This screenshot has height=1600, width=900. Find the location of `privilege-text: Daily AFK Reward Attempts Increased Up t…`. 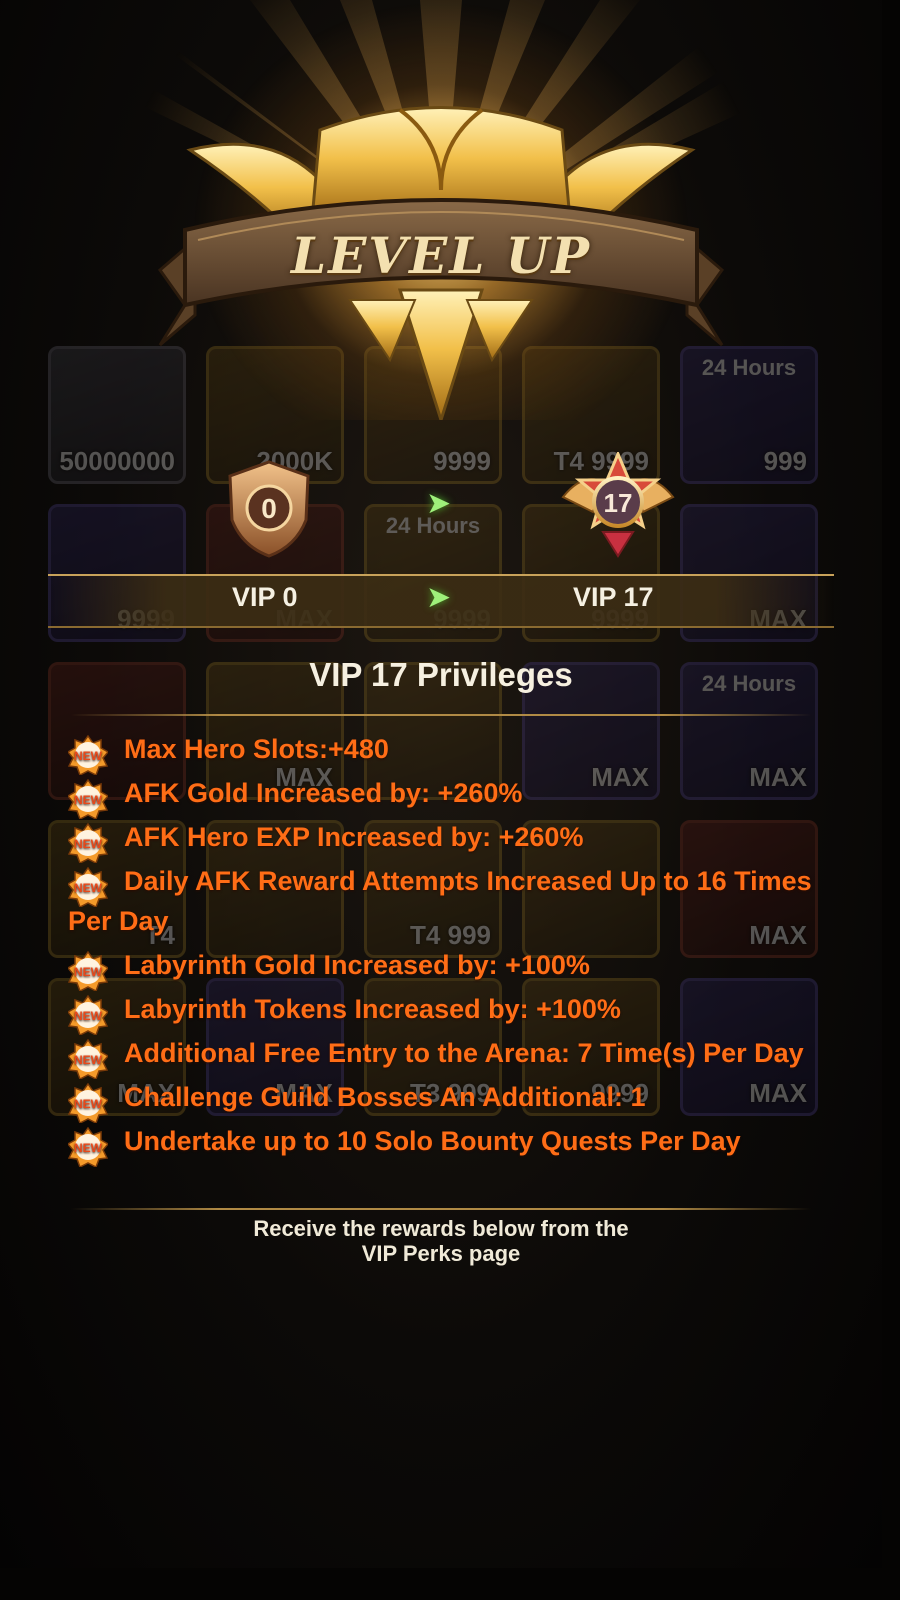

privilege-text: Daily AFK Reward Attempts Increased Up t… is located at coordinates (440, 901).